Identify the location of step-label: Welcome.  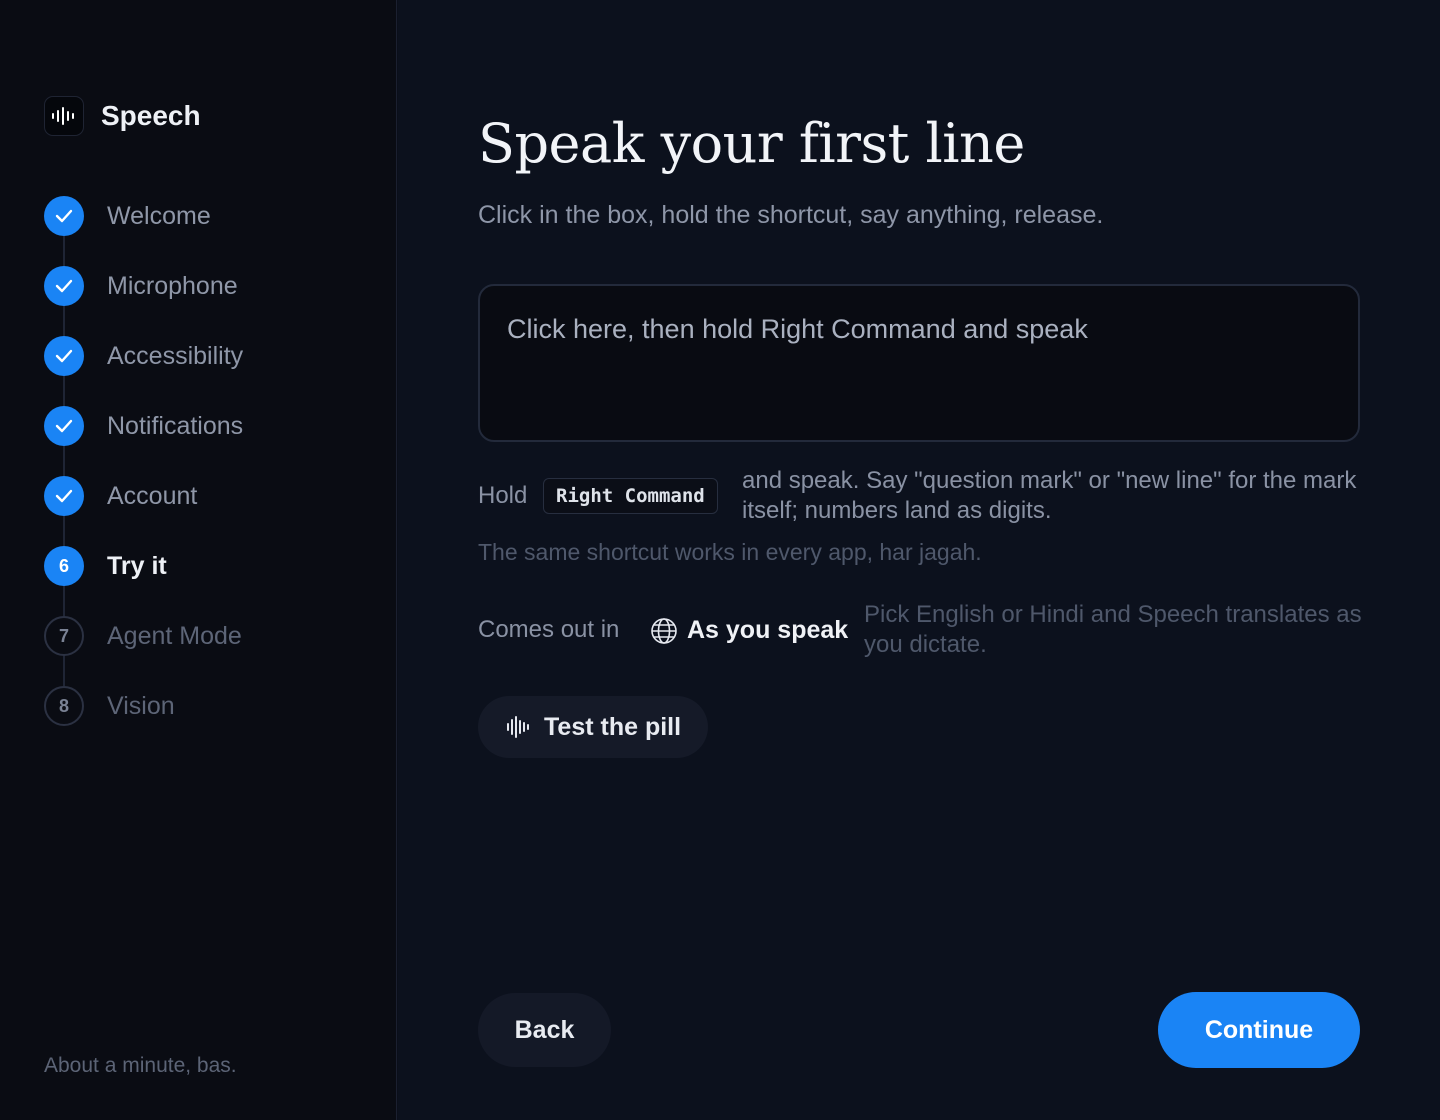
(159, 215).